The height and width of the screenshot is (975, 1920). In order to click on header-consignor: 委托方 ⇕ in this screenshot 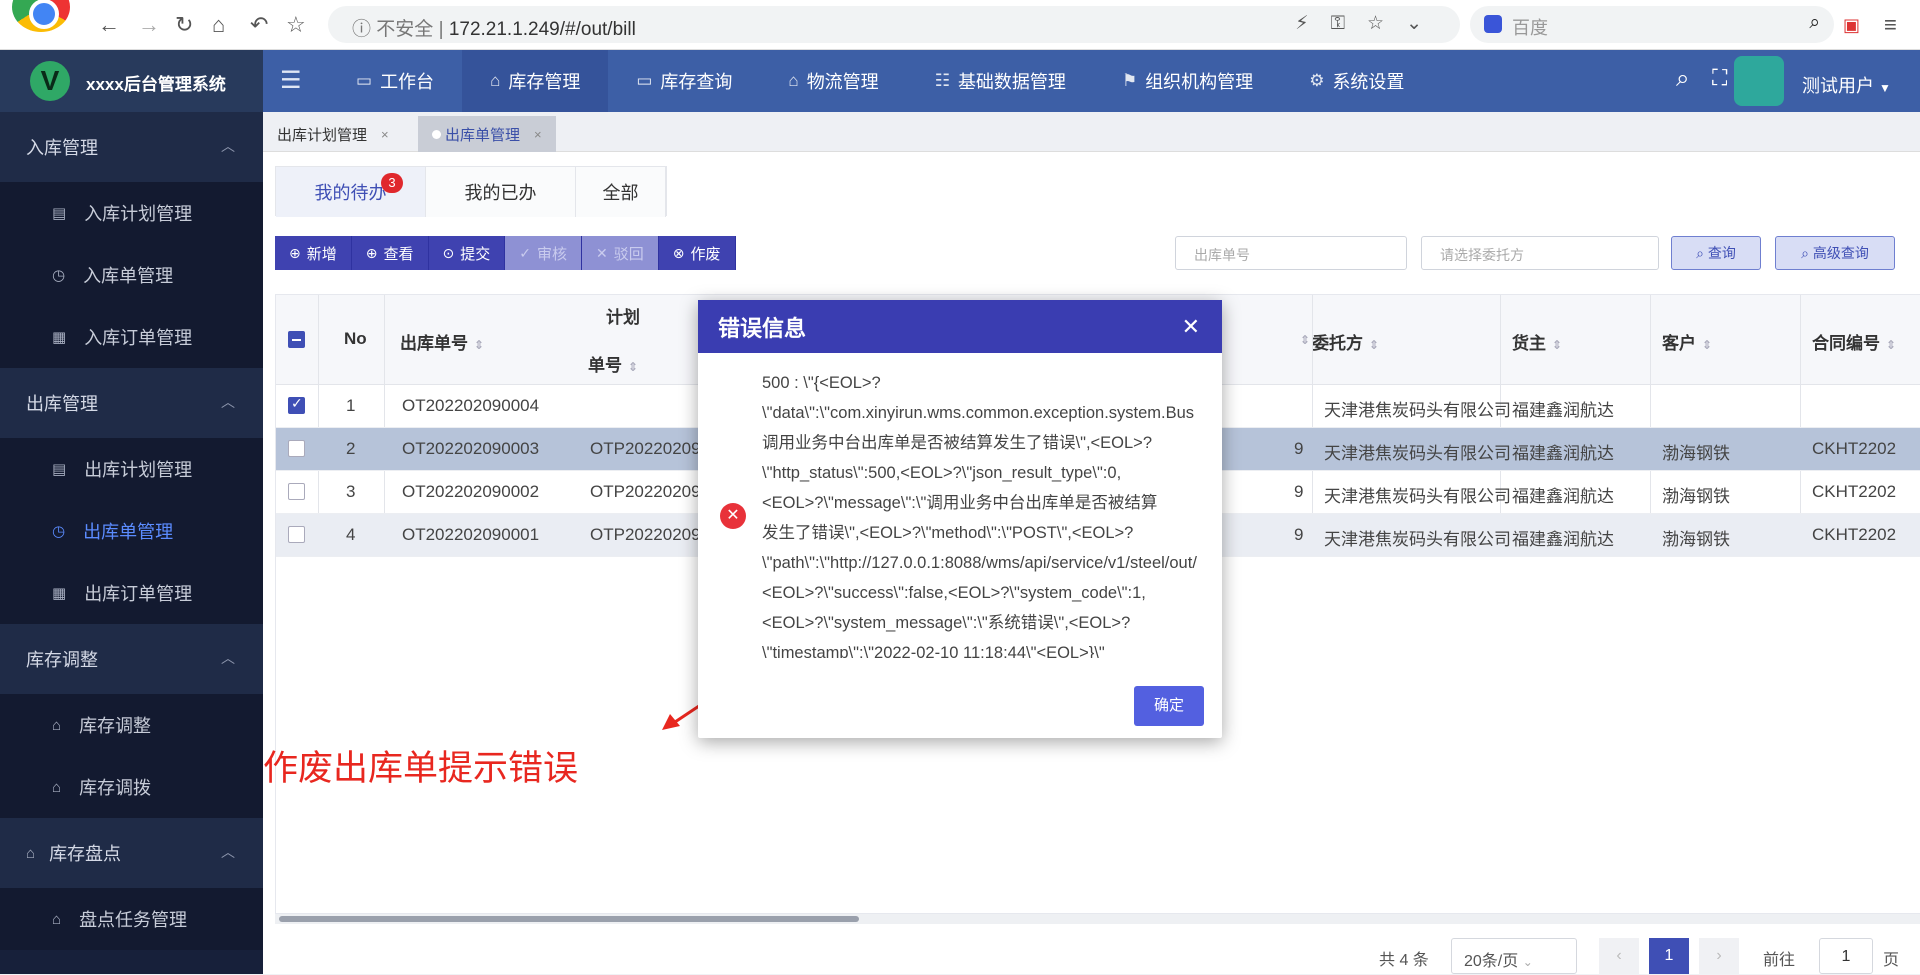, I will do `click(1345, 341)`.